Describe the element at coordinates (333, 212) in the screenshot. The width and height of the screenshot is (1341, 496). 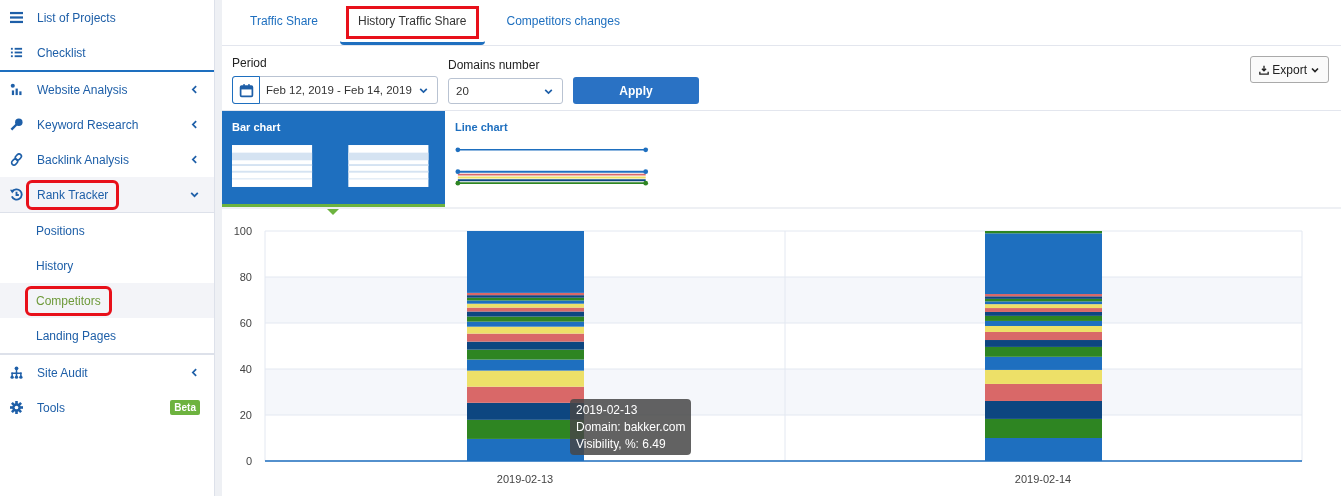
I see `pointer-triangle-icon` at that location.